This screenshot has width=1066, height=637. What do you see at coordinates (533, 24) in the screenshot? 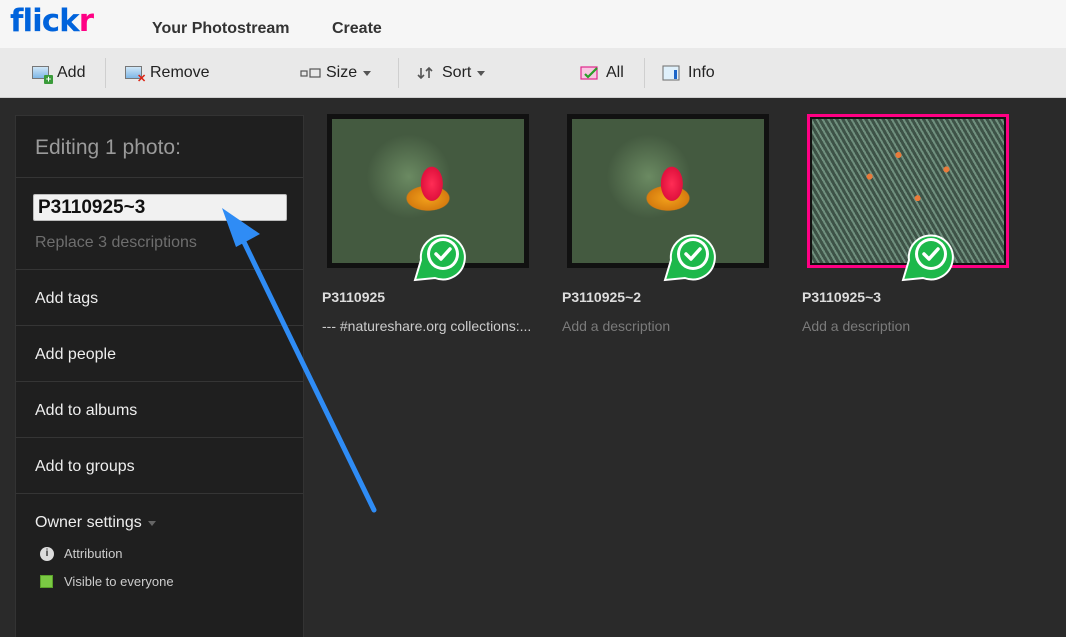
I see `top-nav: flickr Your Photostream Create` at bounding box center [533, 24].